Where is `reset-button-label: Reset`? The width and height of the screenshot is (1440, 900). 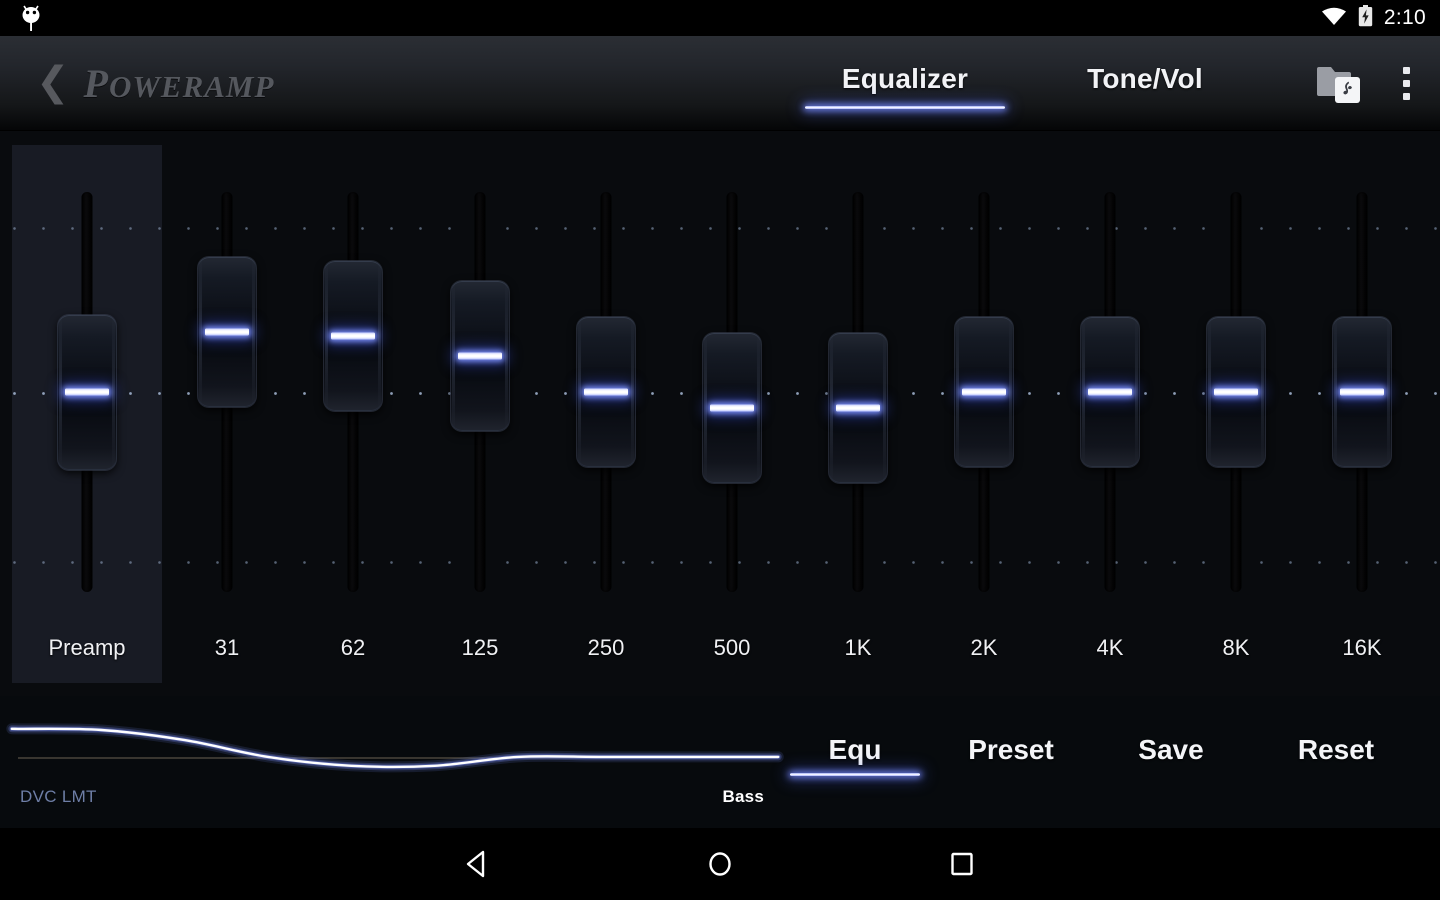
reset-button-label: Reset is located at coordinates (1336, 749).